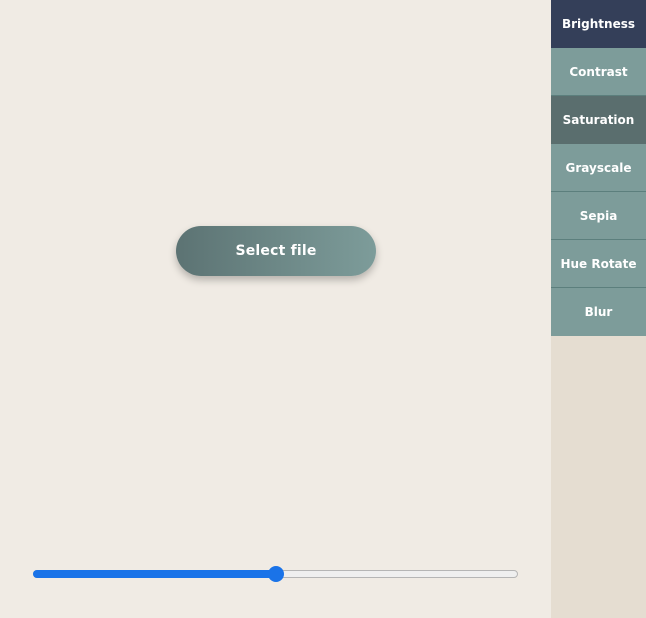 This screenshot has width=646, height=618. What do you see at coordinates (154, 574) in the screenshot?
I see `slider-fill` at bounding box center [154, 574].